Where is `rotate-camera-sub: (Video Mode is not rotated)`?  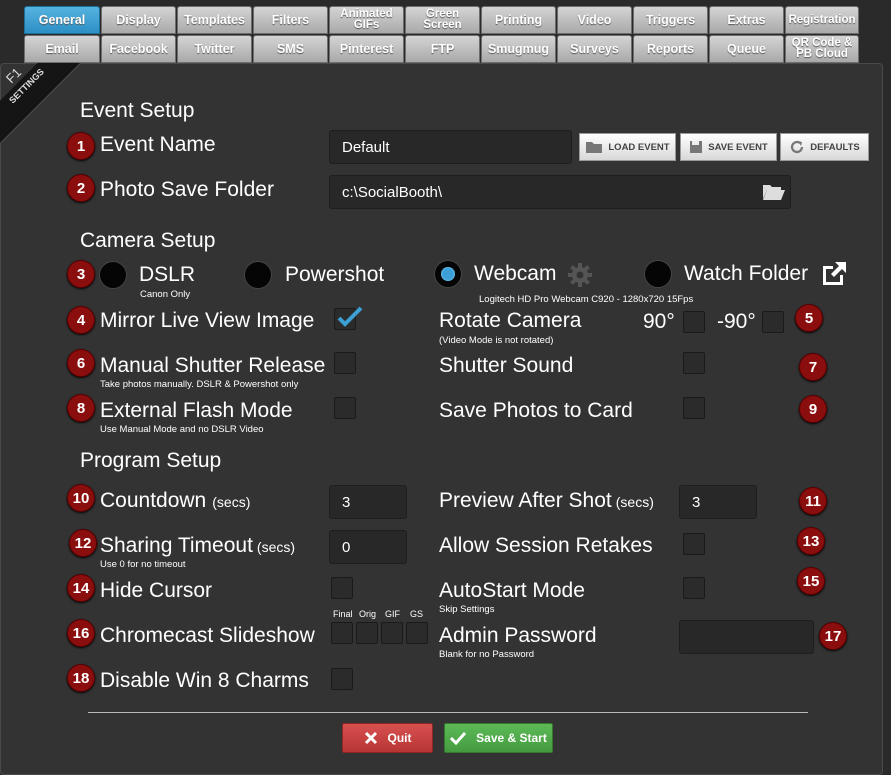
rotate-camera-sub: (Video Mode is not rotated) is located at coordinates (496, 340).